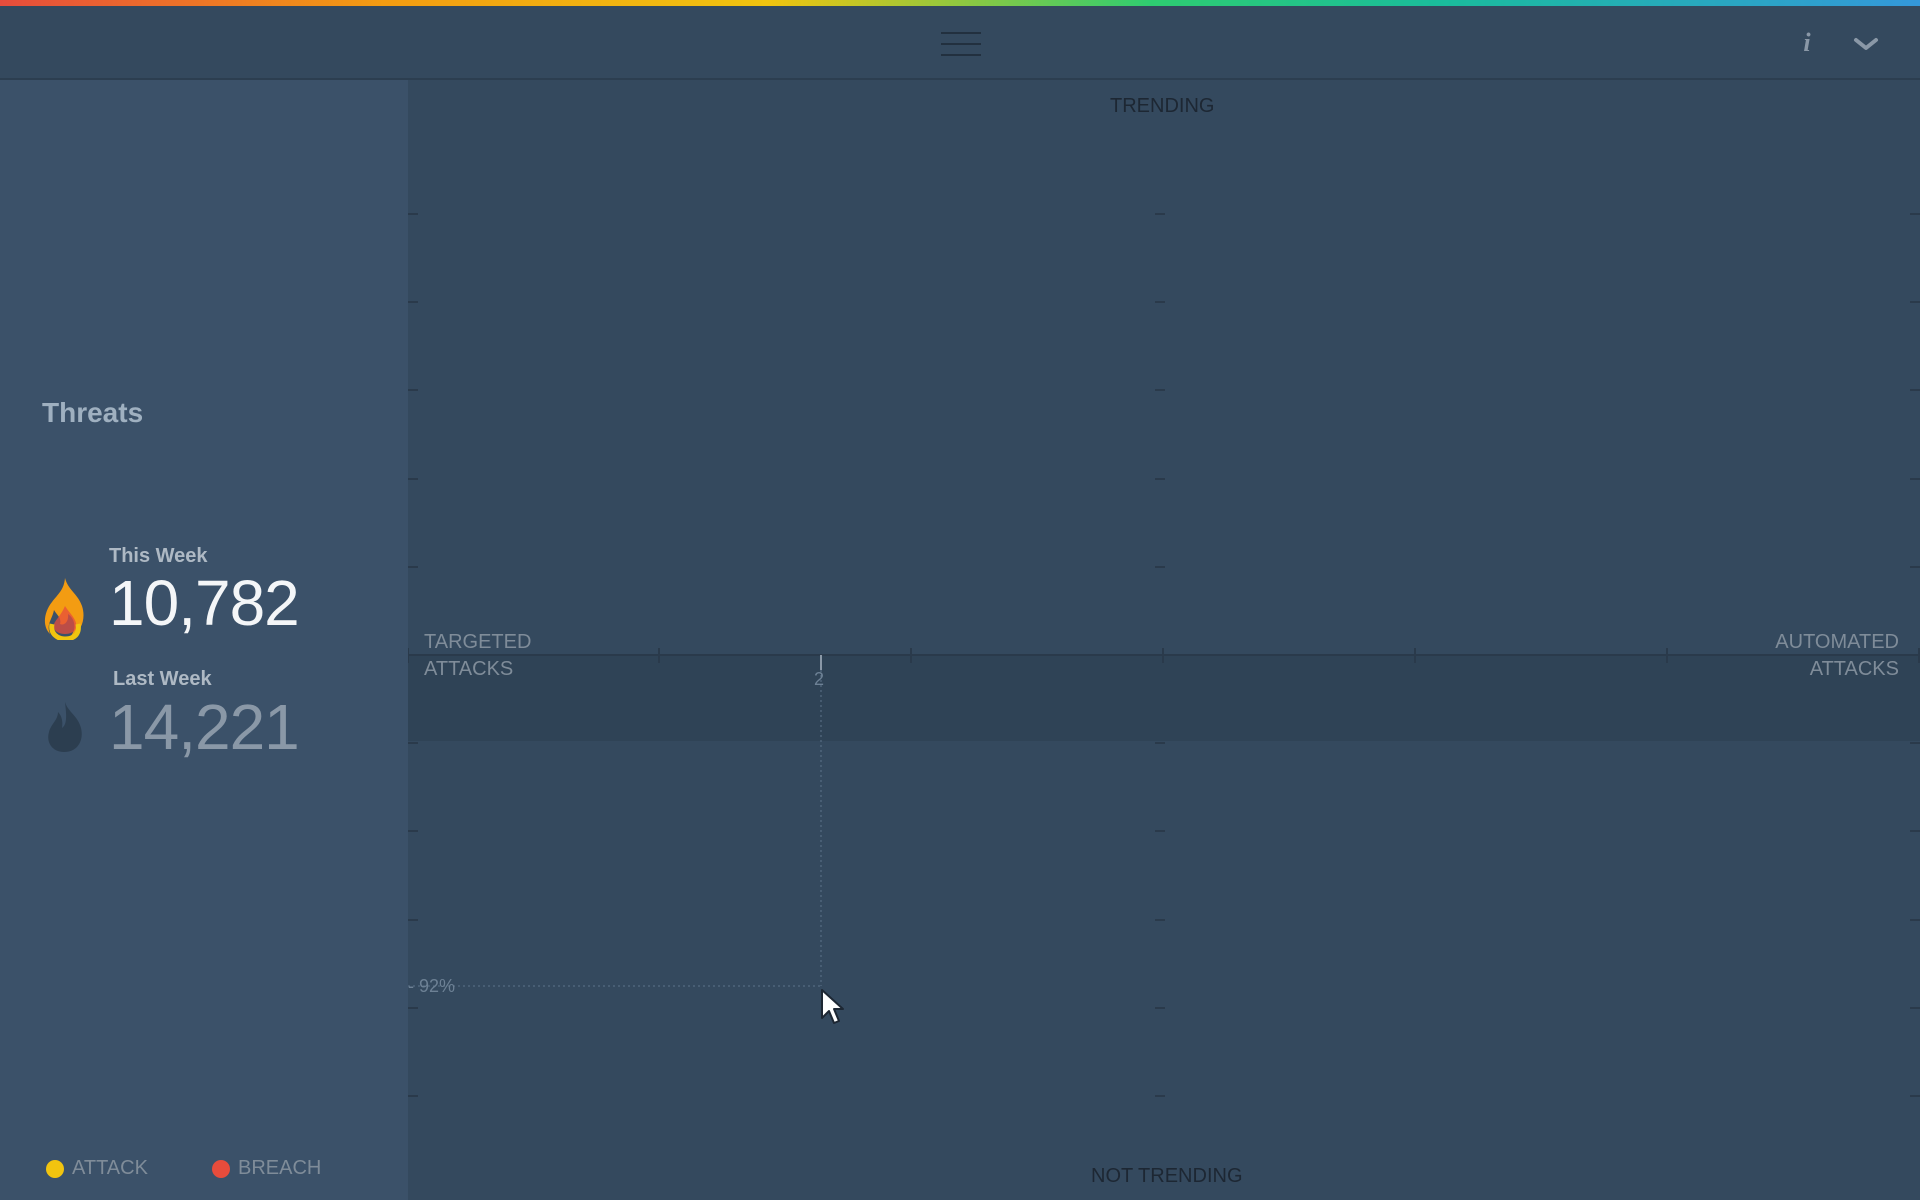  Describe the element at coordinates (478, 642) in the screenshot. I see `targeted-label-line1: TARGETED` at that location.